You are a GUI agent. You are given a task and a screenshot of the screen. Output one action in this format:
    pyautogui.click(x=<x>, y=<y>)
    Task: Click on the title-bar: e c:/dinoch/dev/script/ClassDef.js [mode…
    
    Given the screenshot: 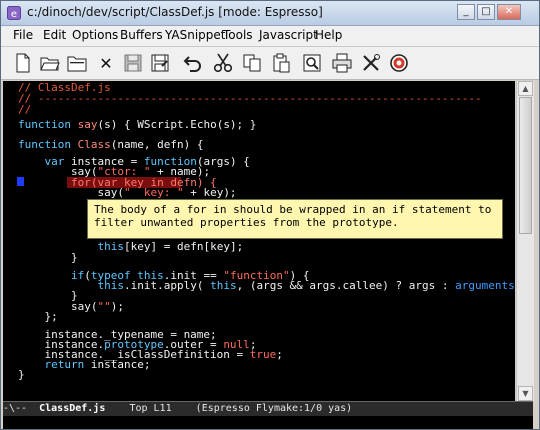 What is the action you would take?
    pyautogui.click(x=270, y=13)
    